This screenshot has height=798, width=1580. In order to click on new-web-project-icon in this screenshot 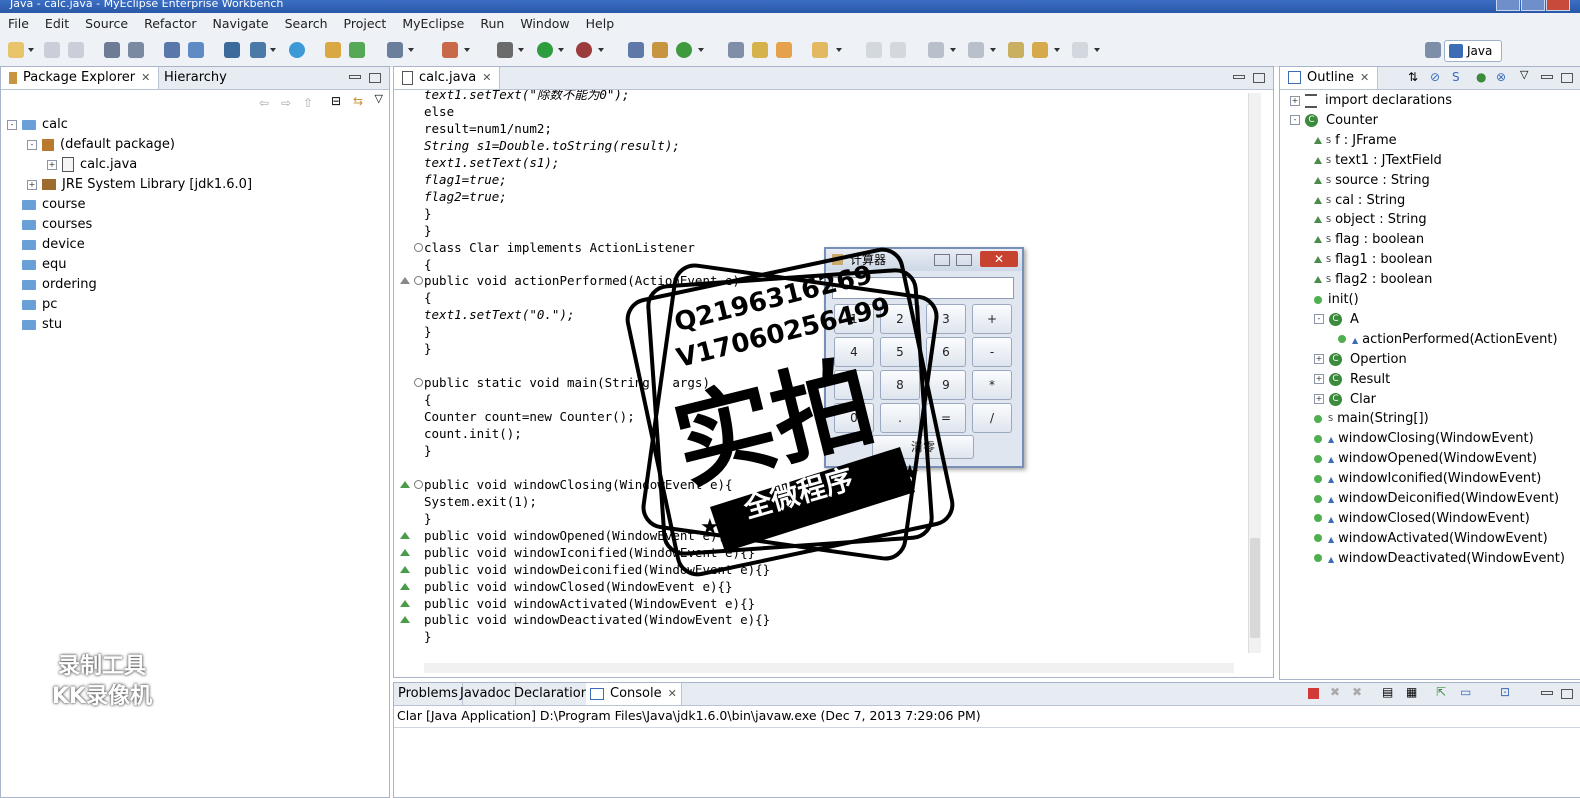, I will do `click(232, 50)`.